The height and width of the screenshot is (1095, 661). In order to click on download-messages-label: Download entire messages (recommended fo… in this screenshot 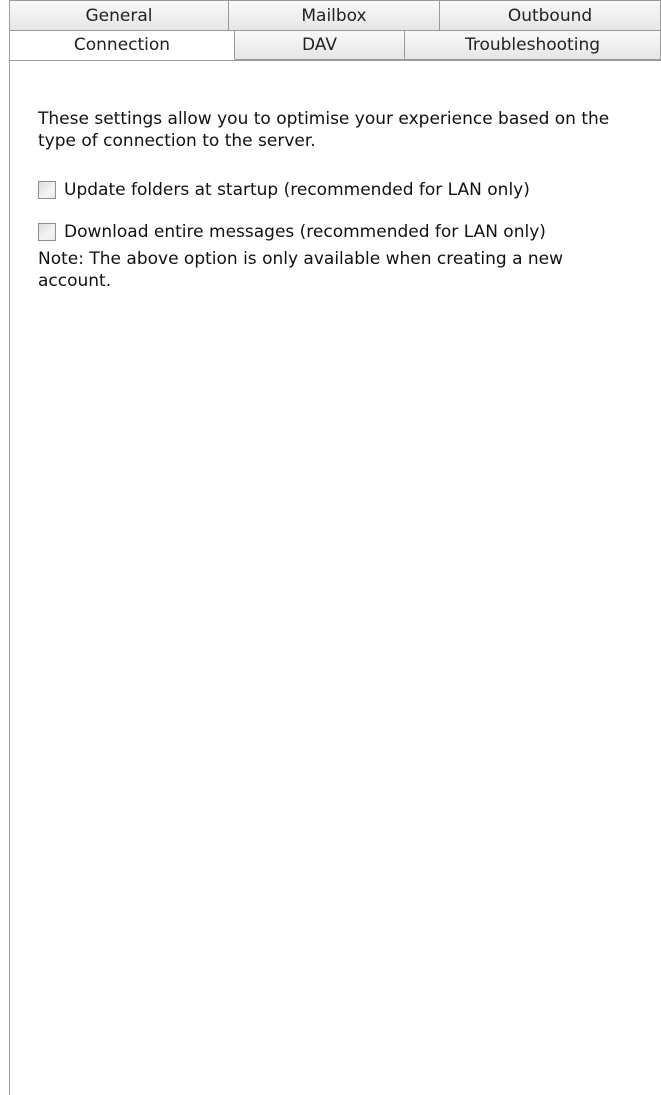, I will do `click(305, 232)`.